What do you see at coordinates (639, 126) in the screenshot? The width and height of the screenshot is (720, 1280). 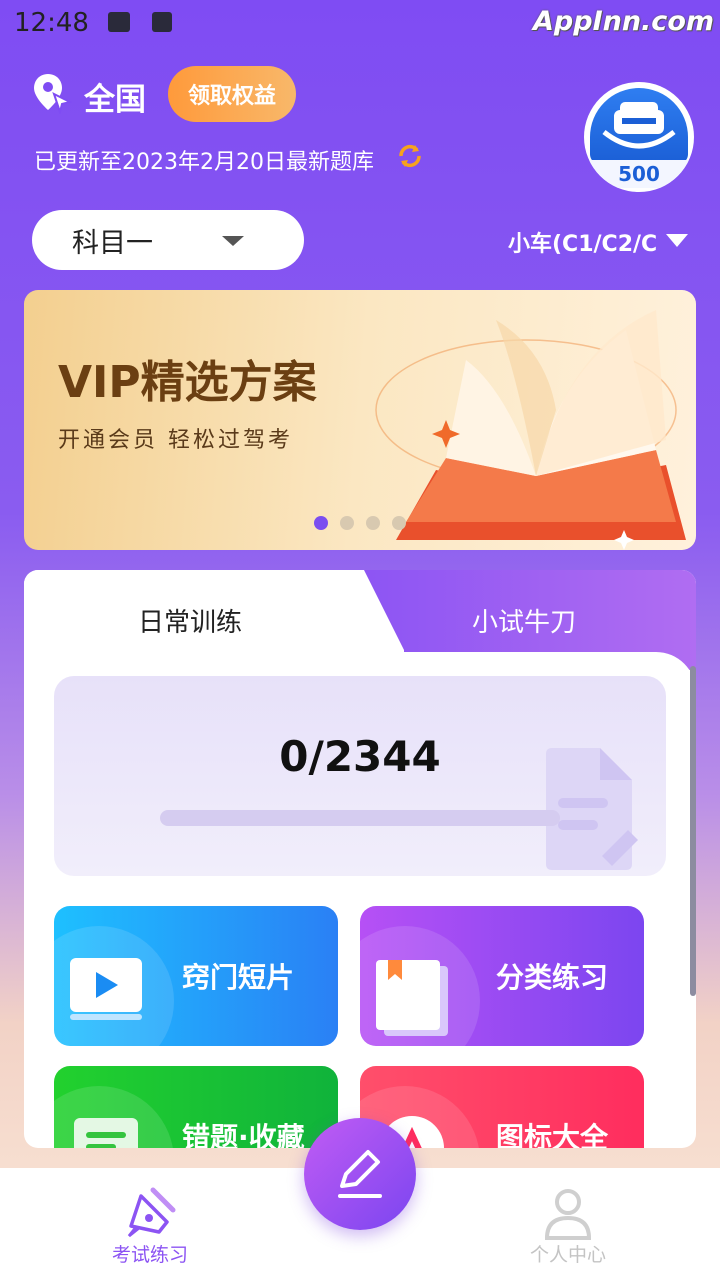 I see `car-logo-icon` at bounding box center [639, 126].